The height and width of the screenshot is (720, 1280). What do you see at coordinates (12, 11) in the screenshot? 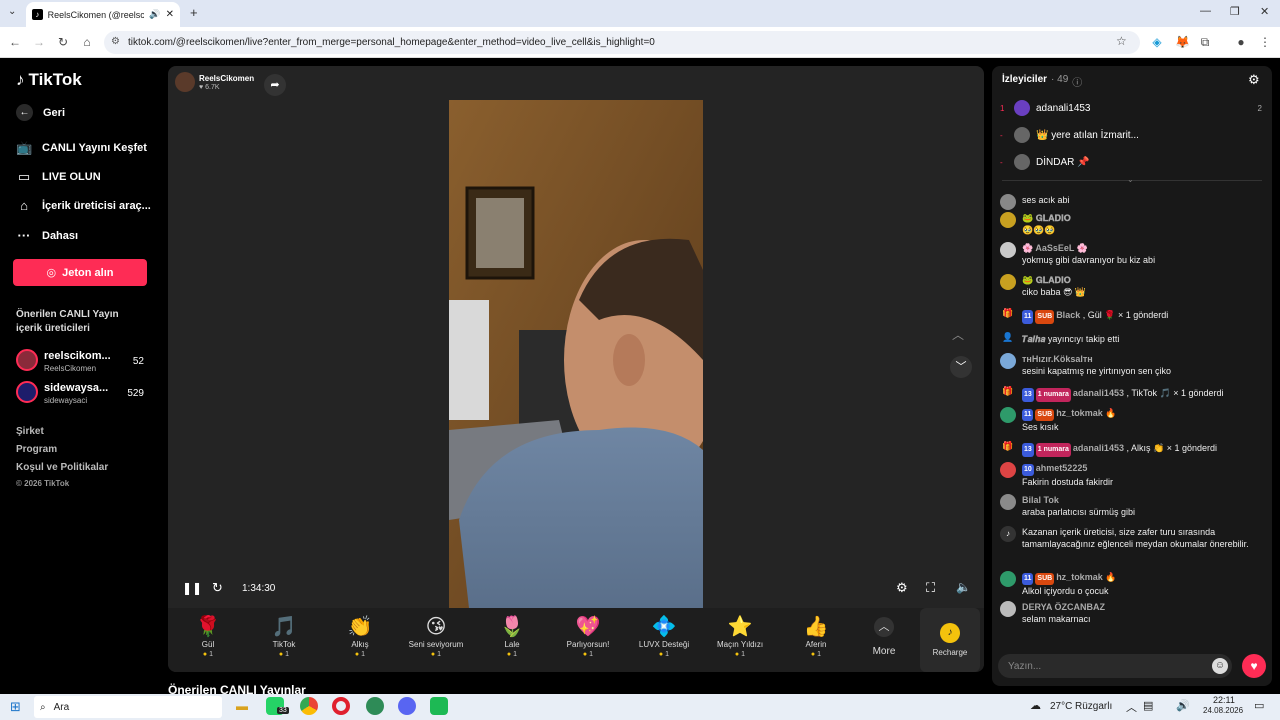
I see `tab-list-icon: ⌄` at bounding box center [12, 11].